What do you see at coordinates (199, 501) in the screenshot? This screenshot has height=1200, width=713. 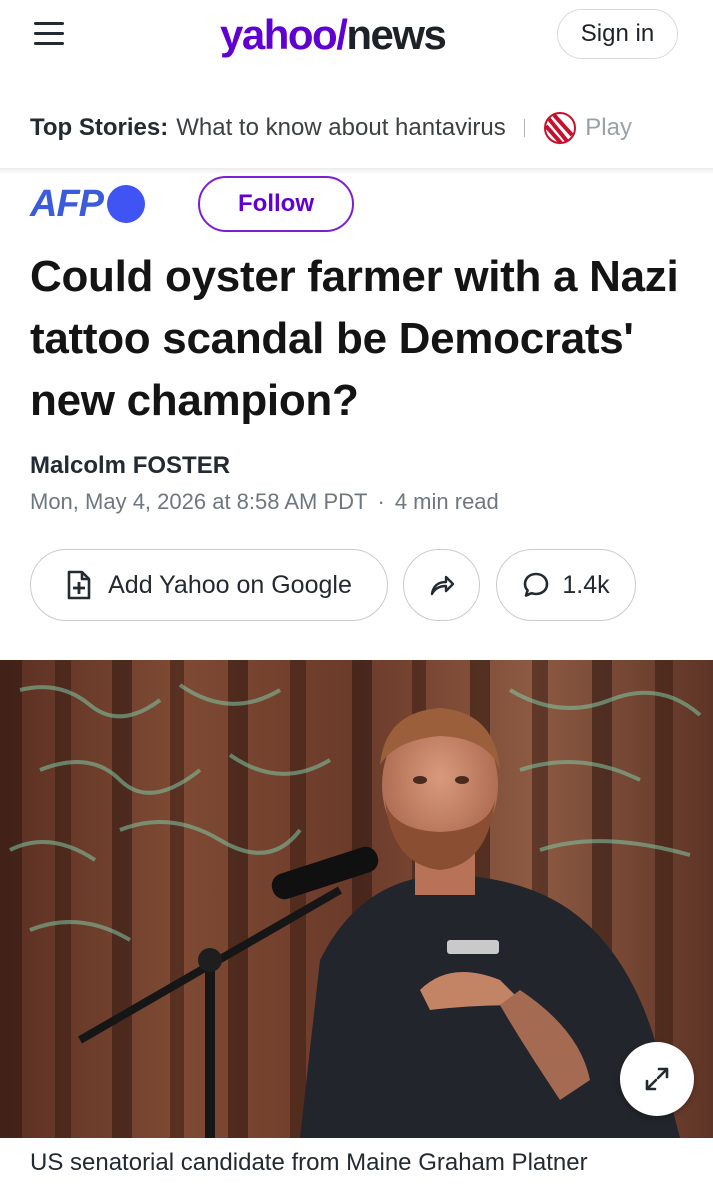 I see `publish-date: Mon, May 4, 2026 at 8:58 AM PDT` at bounding box center [199, 501].